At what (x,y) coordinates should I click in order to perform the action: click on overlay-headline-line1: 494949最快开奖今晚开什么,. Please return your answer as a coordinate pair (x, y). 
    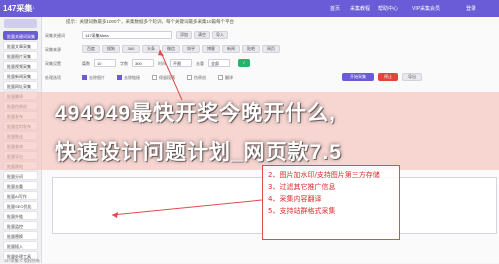
    Looking at the image, I should click on (195, 113).